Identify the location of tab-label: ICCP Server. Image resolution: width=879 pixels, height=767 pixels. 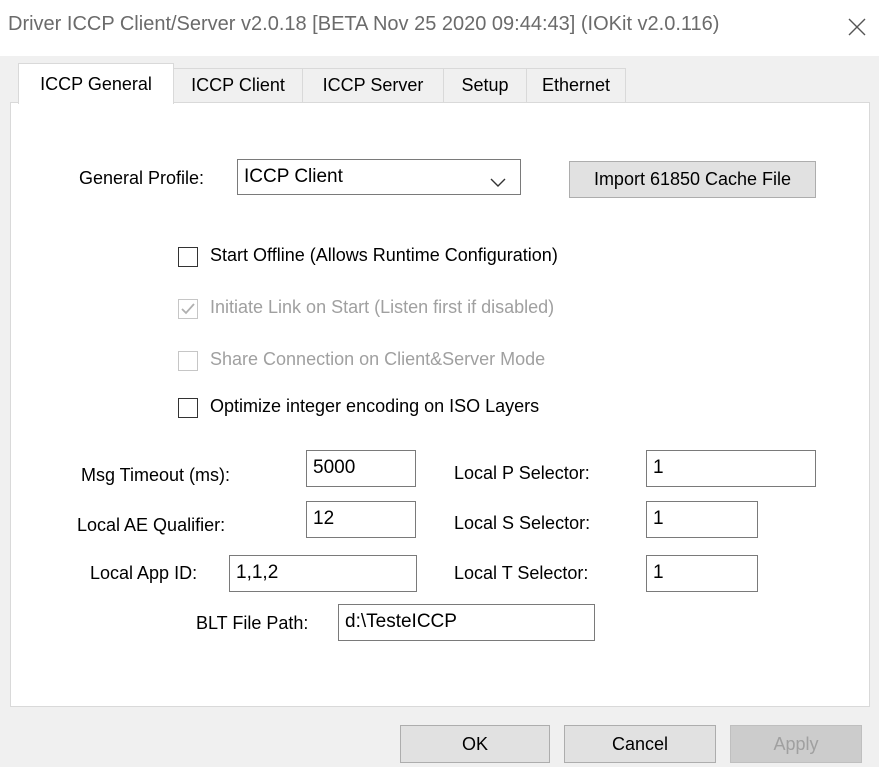
(373, 85).